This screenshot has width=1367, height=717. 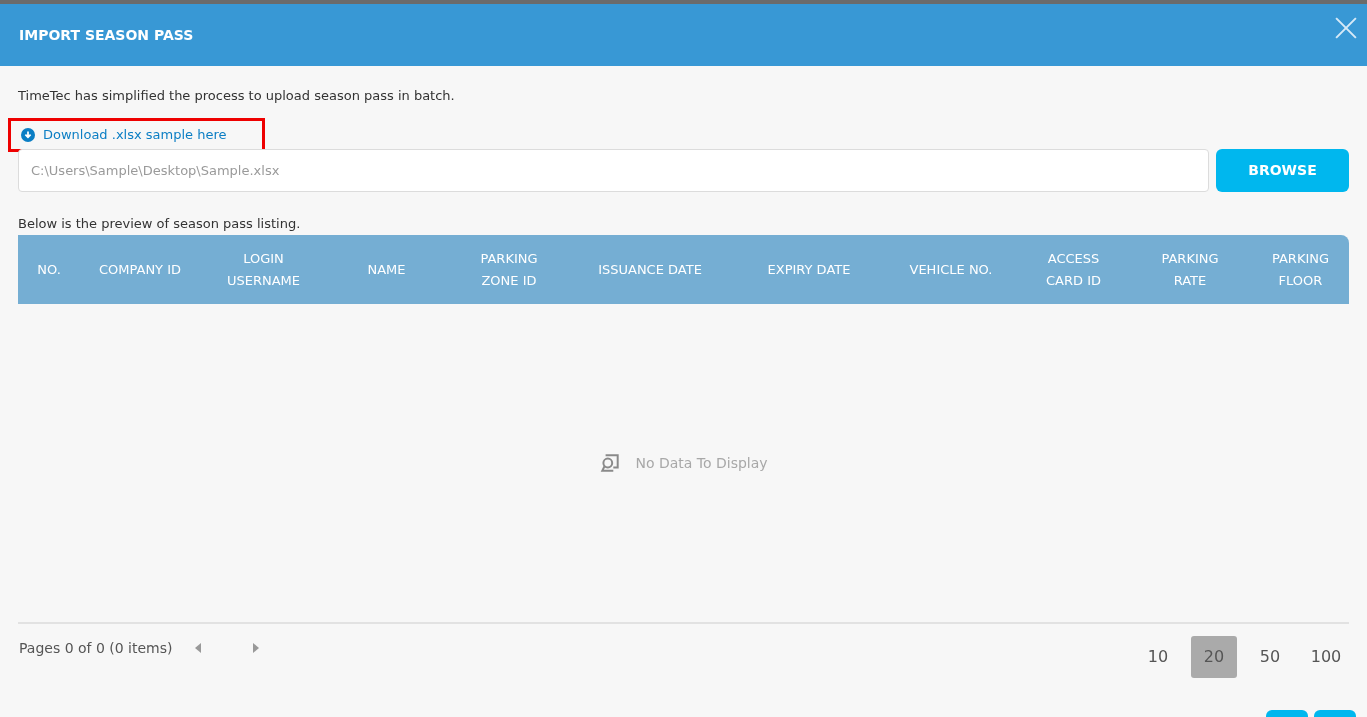 What do you see at coordinates (1300, 269) in the screenshot?
I see `column-header: PARKING FLOOR` at bounding box center [1300, 269].